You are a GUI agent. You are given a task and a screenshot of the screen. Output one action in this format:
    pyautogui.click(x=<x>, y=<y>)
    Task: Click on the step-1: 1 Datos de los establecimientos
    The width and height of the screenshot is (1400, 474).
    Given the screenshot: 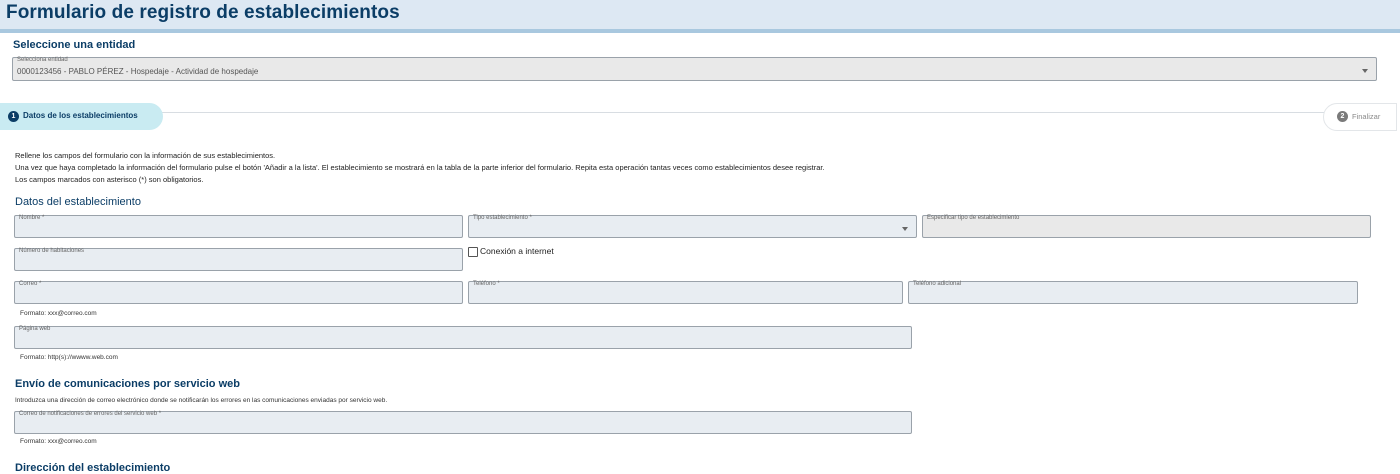 What is the action you would take?
    pyautogui.click(x=81, y=116)
    